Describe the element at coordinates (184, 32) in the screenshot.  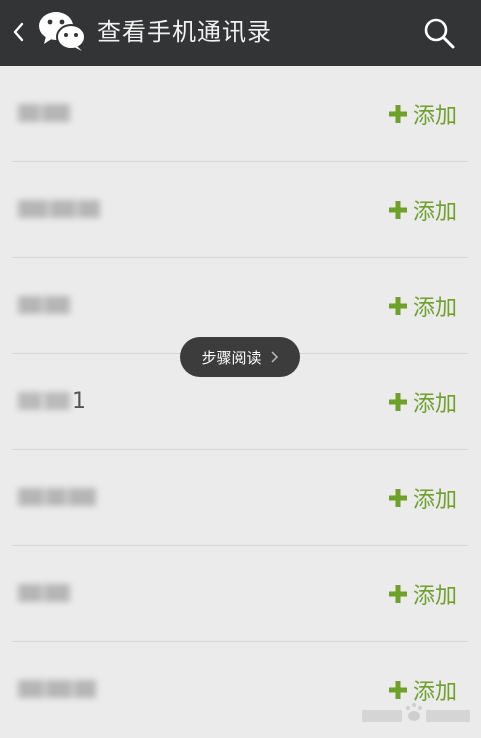
I see `page-title: 查看手机通讯录` at that location.